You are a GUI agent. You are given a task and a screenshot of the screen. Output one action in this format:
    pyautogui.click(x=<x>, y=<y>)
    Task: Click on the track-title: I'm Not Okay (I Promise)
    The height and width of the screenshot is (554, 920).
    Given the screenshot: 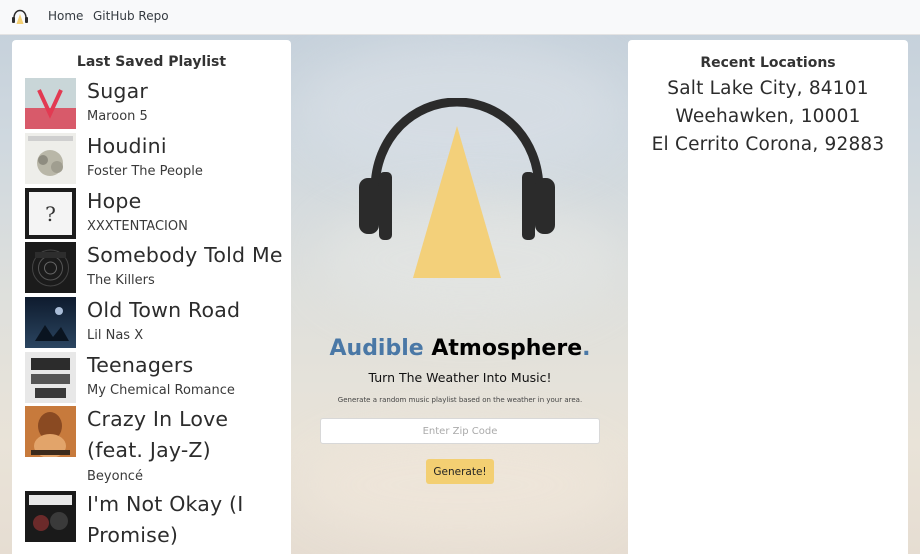 What is the action you would take?
    pyautogui.click(x=165, y=519)
    